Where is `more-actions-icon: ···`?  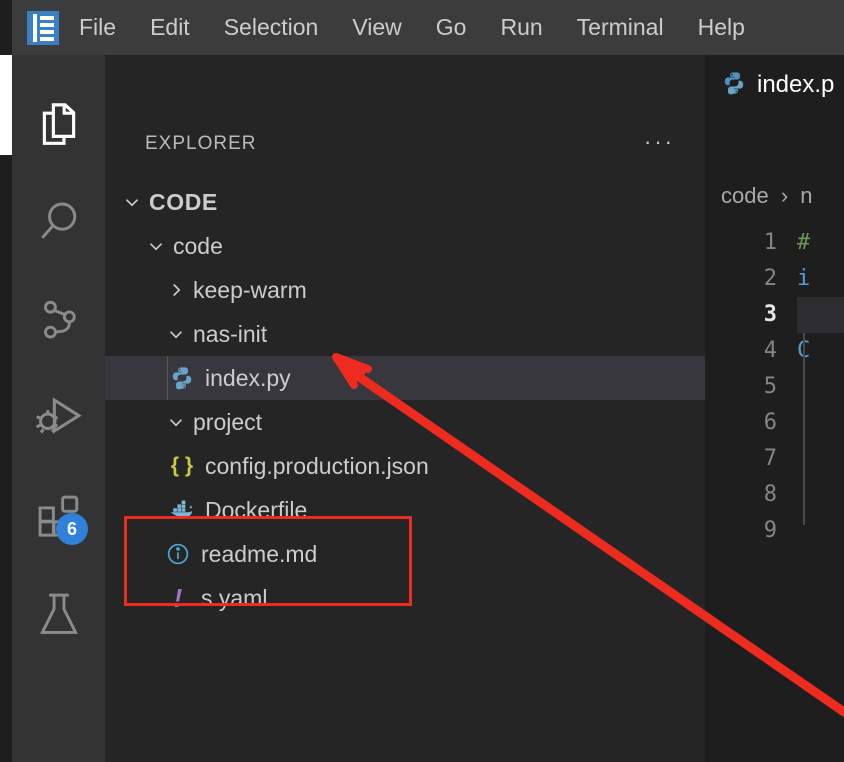
more-actions-icon: ··· is located at coordinates (659, 142).